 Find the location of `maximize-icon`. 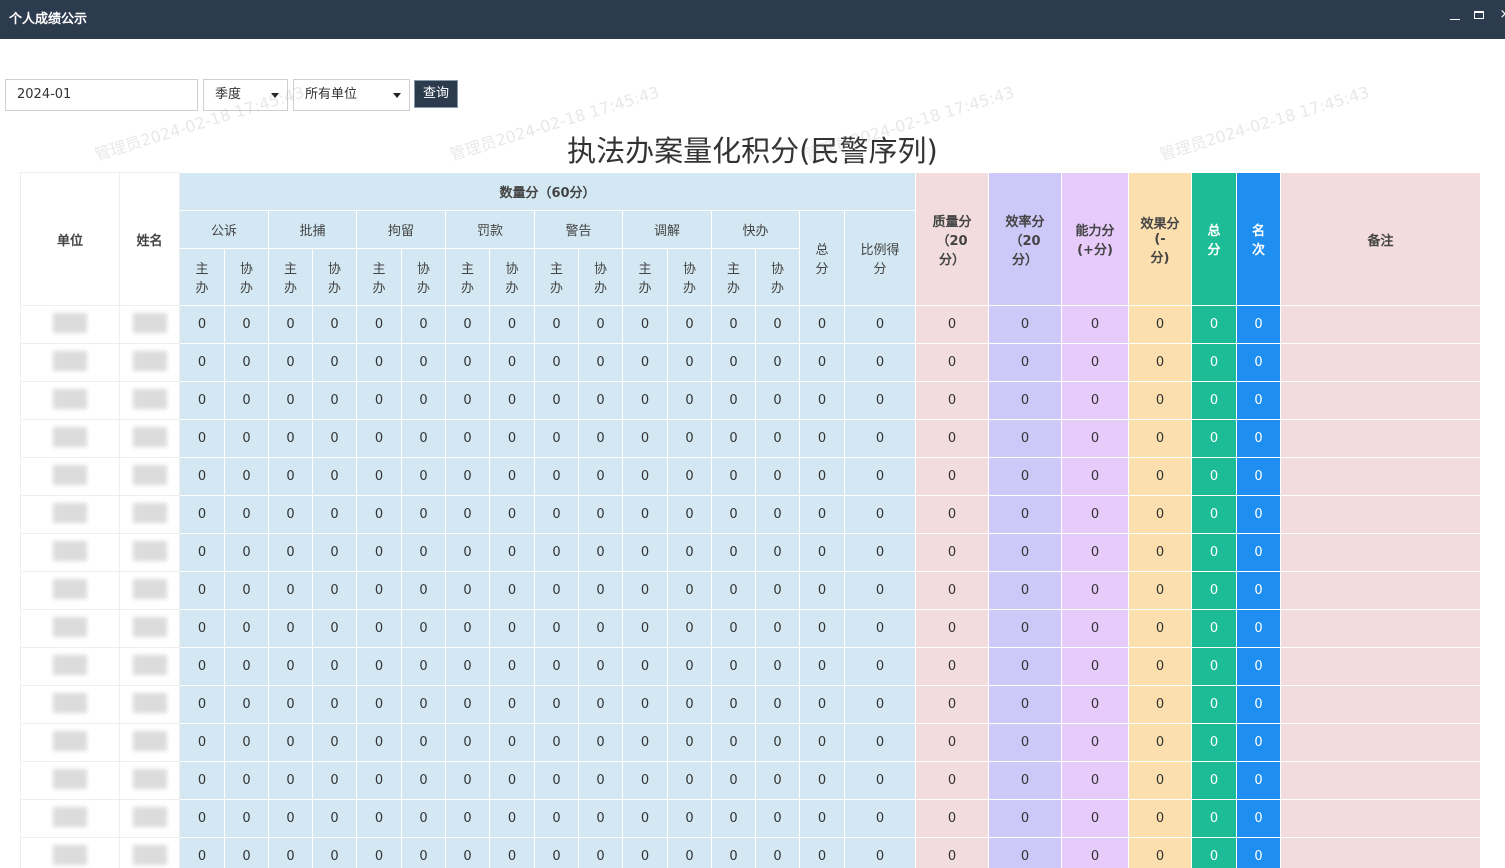

maximize-icon is located at coordinates (1480, 15).